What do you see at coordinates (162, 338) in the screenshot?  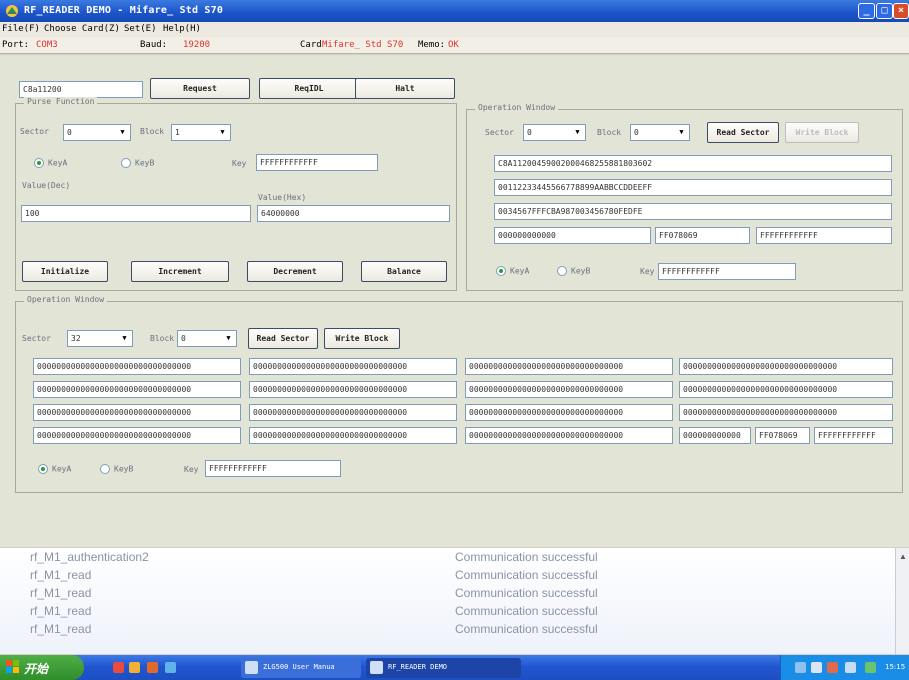 I see `op-bottom-block-label: Block` at bounding box center [162, 338].